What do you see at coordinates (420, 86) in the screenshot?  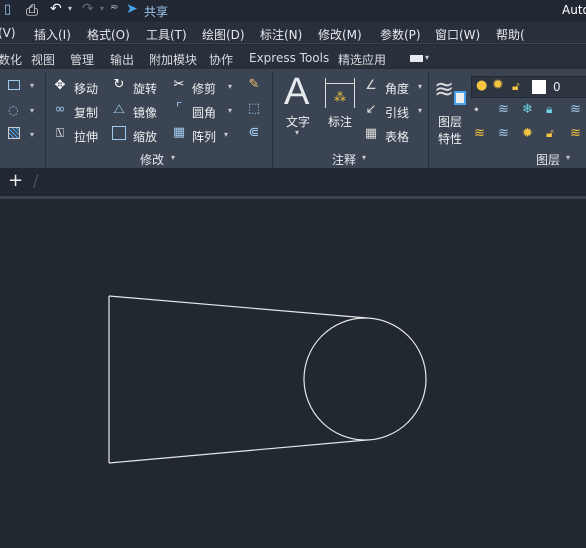 I see `angle-dropdown-icon: ▾` at bounding box center [420, 86].